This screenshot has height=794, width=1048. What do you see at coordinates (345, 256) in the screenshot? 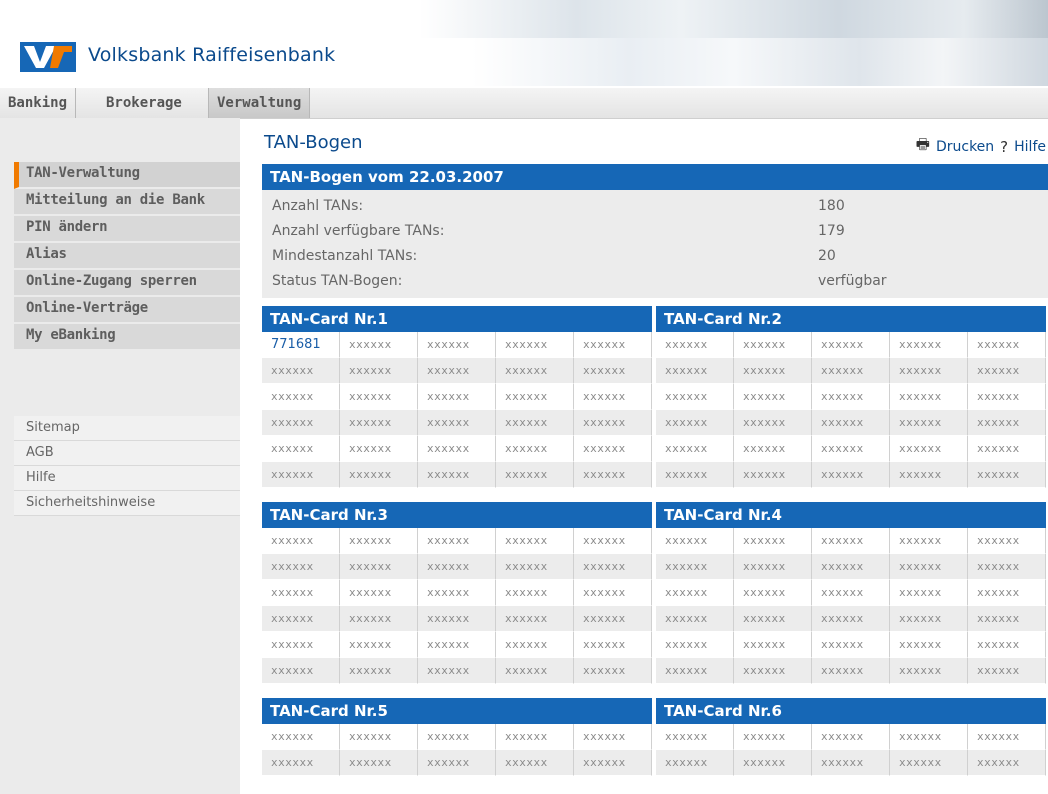
I see `summary-label: Mindestanzahl TANs:` at bounding box center [345, 256].